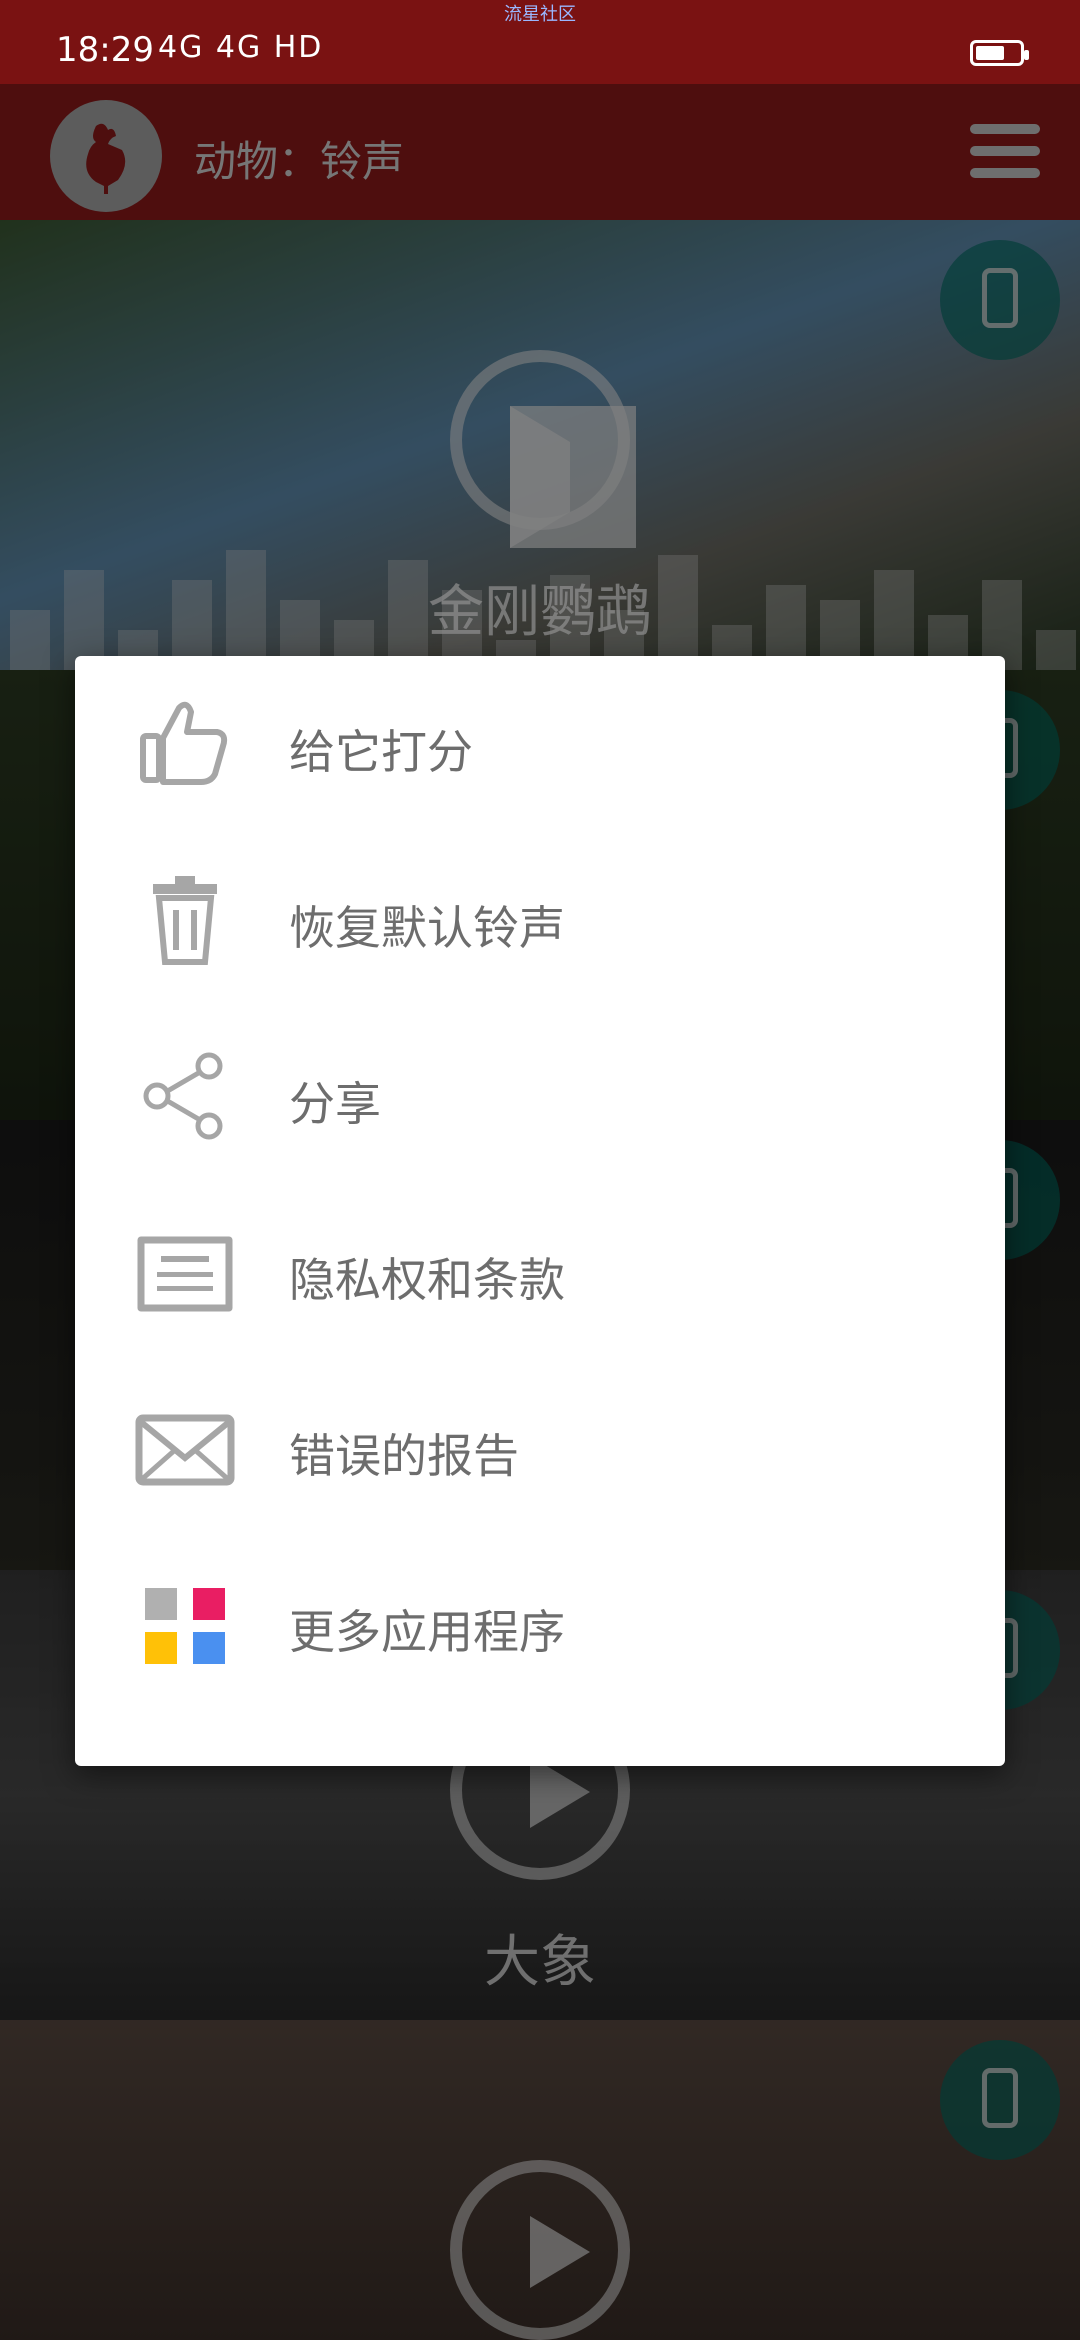 The image size is (1080, 2340). Describe the element at coordinates (185, 1448) in the screenshot. I see `mail-icon` at that location.